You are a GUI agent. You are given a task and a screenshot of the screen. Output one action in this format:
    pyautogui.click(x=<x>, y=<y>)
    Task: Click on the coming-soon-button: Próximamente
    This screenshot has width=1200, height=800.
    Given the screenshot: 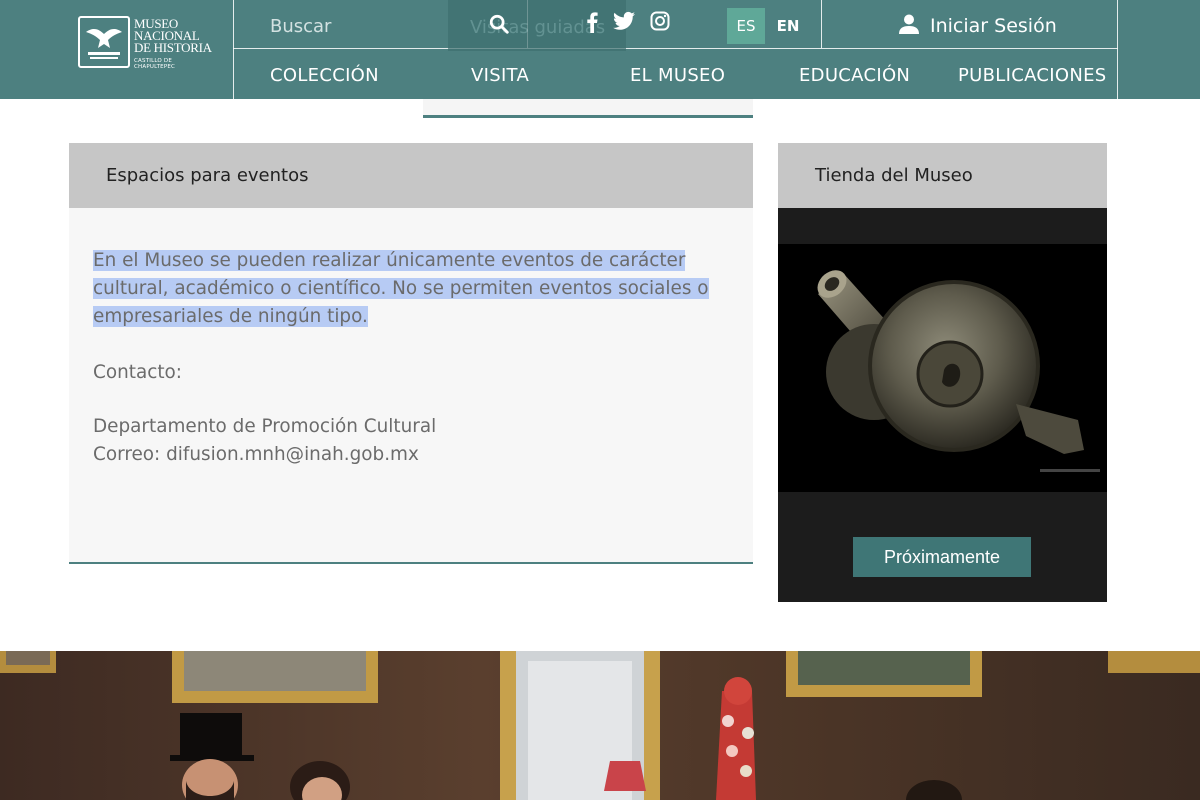 What is the action you would take?
    pyautogui.click(x=942, y=557)
    